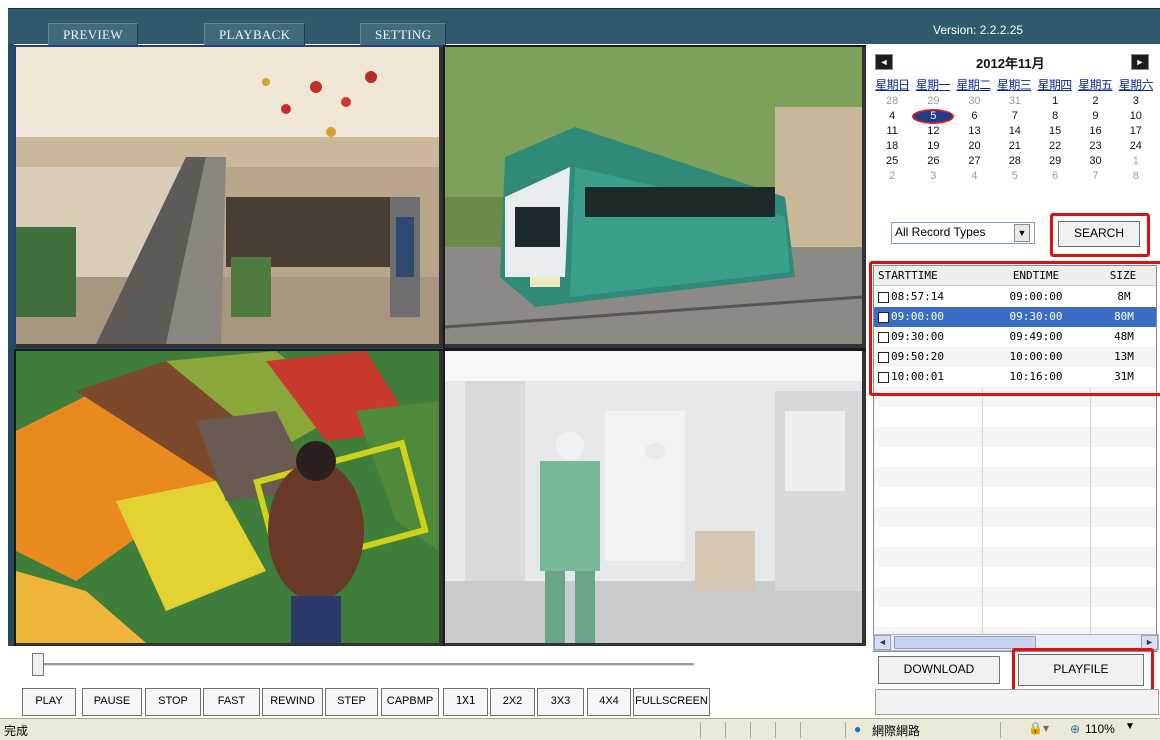 This screenshot has height=740, width=1160. I want to click on layout-2x2-button: 2X2, so click(512, 702).